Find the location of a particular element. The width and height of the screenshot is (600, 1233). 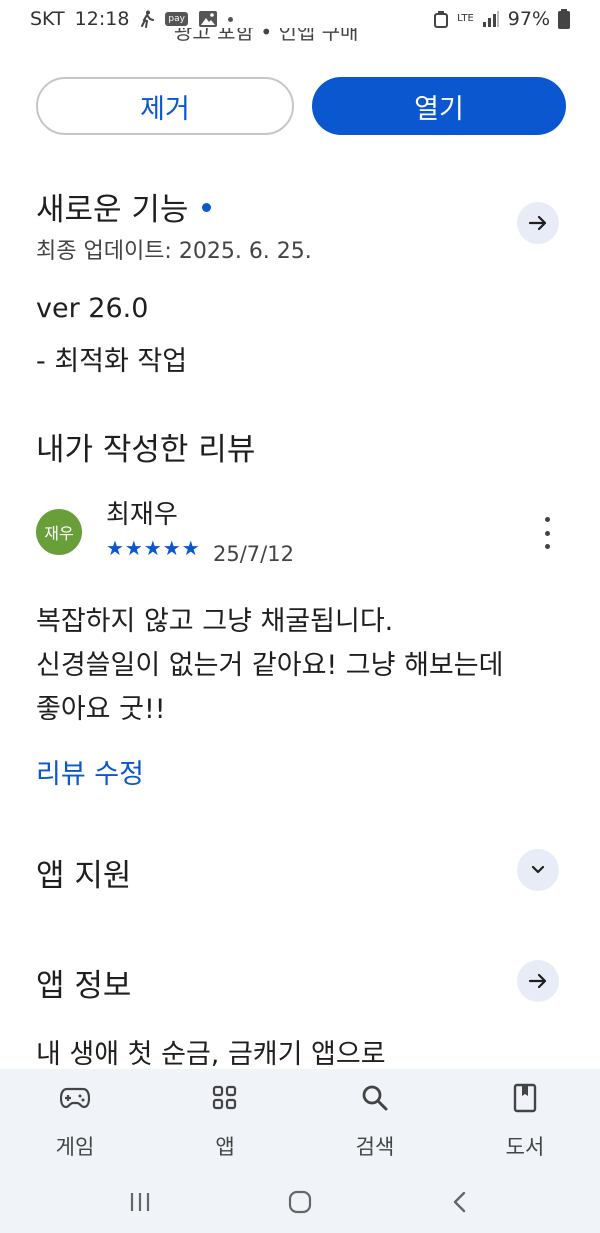

chevron-down-icon is located at coordinates (538, 869).